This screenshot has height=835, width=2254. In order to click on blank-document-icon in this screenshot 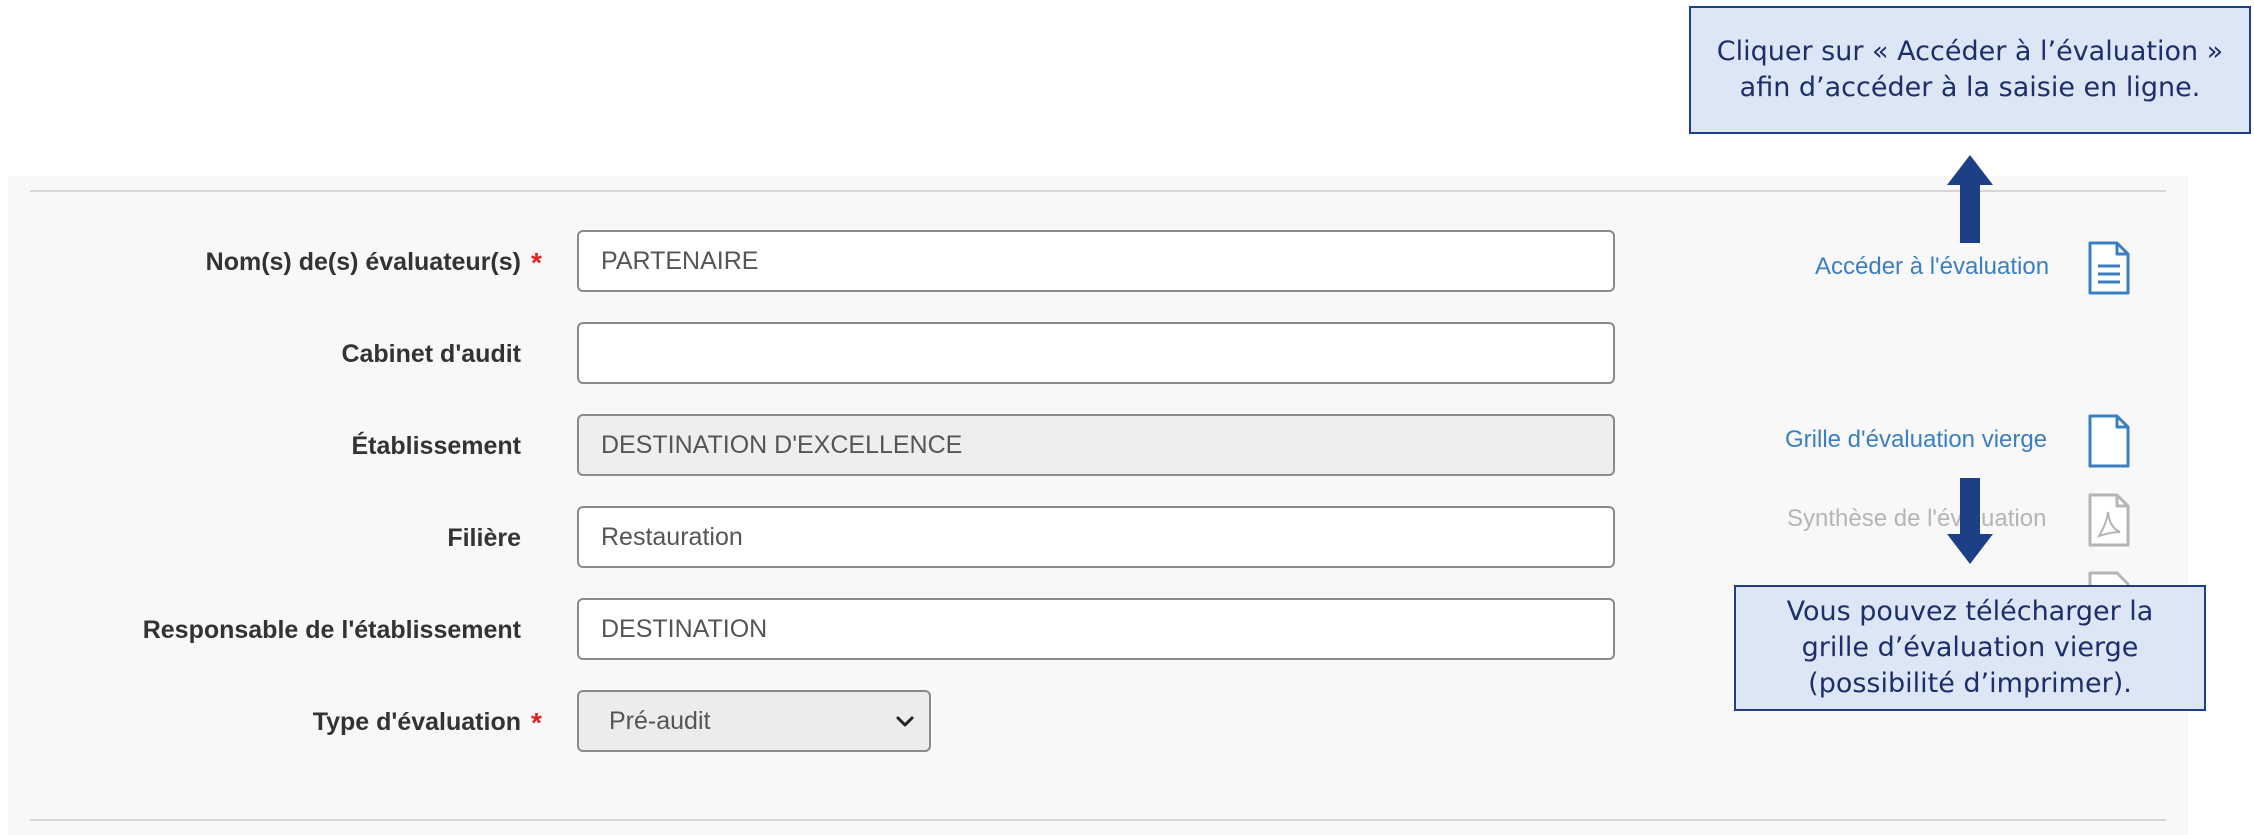, I will do `click(2109, 441)`.